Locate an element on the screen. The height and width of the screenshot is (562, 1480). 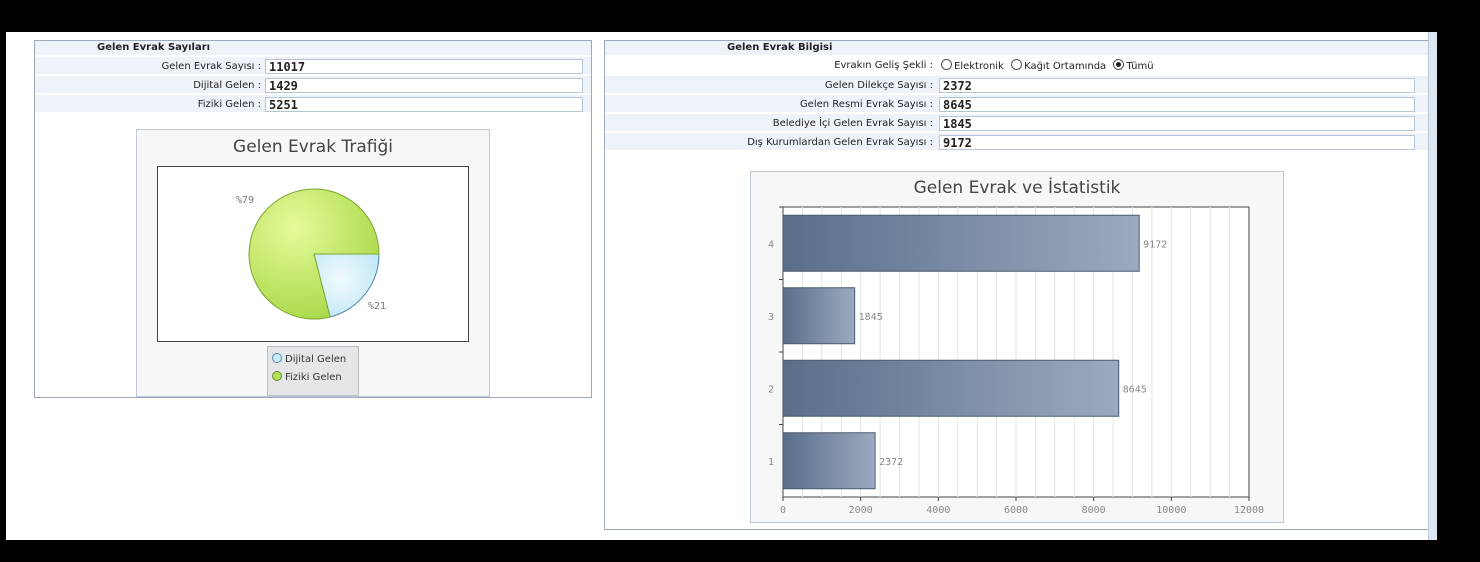
radio-circle-selected is located at coordinates (1119, 64).